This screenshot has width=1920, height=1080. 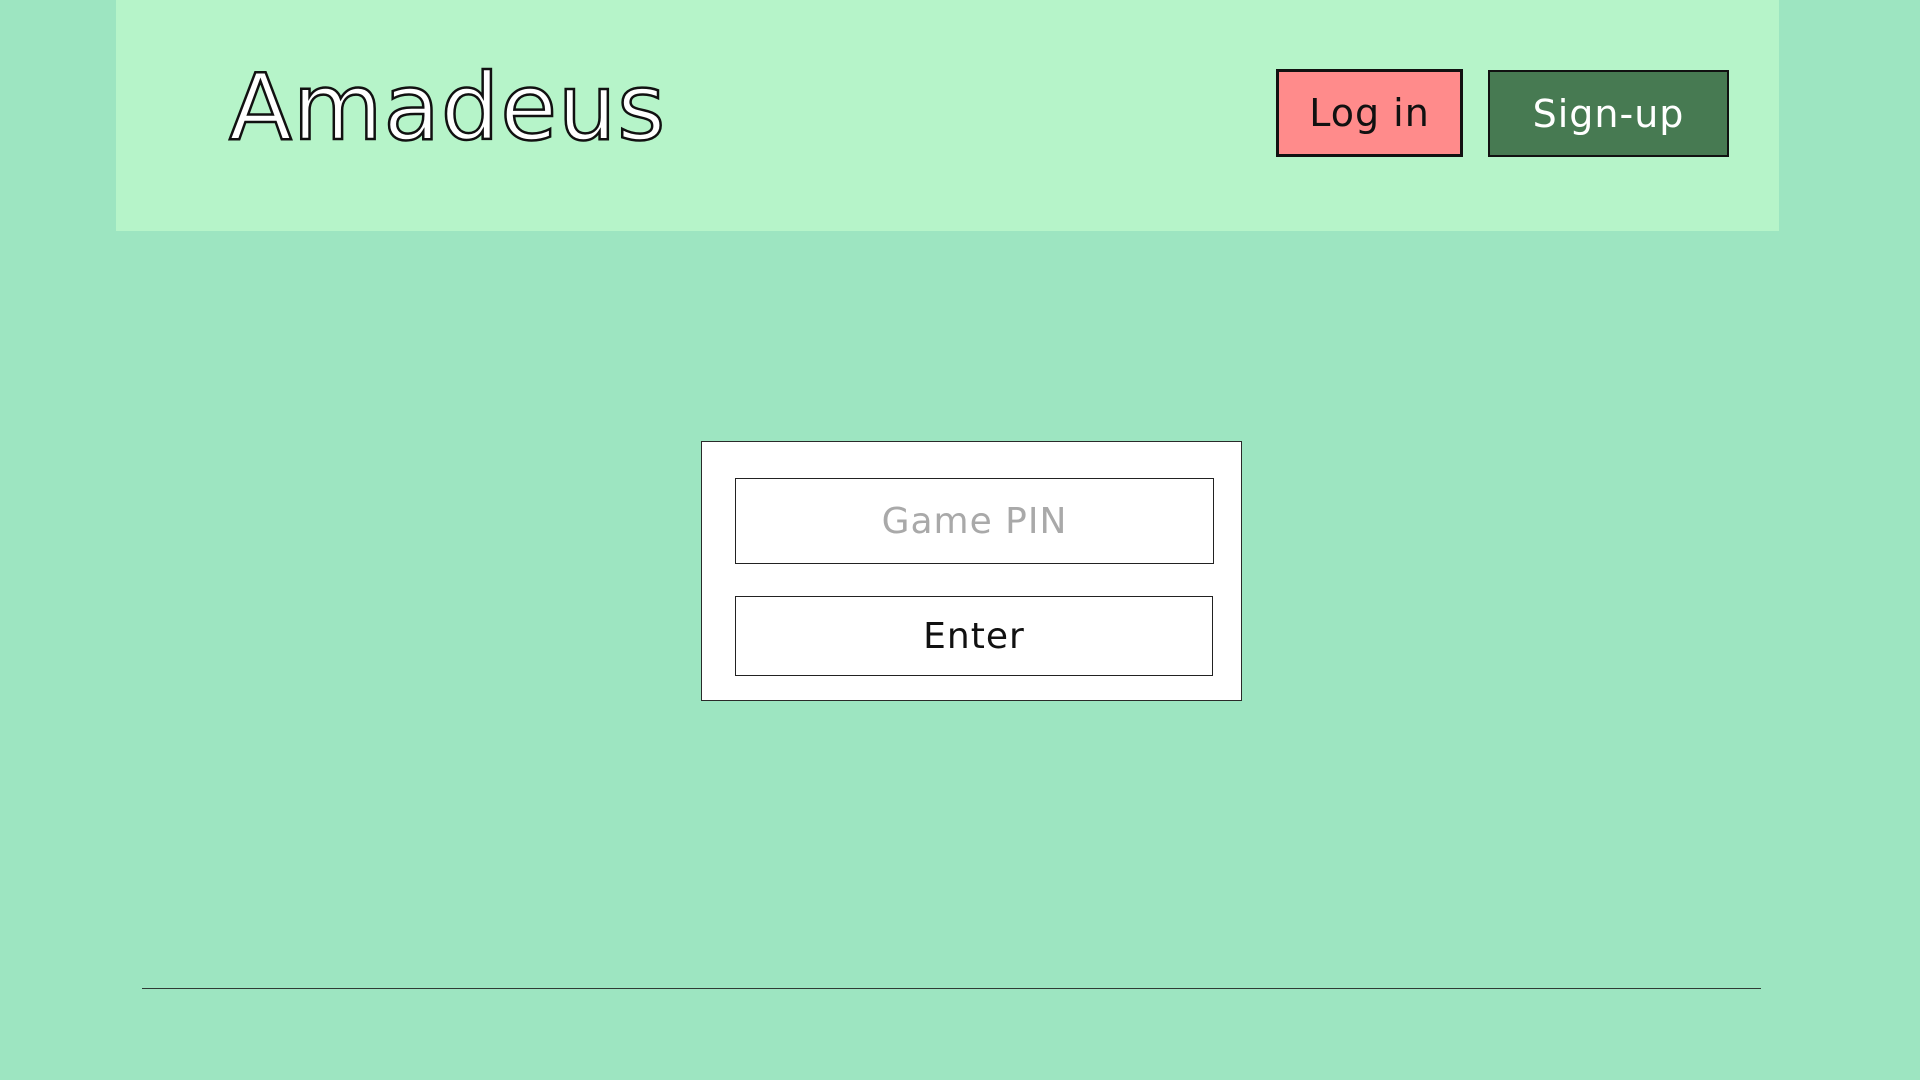 What do you see at coordinates (974, 636) in the screenshot?
I see `enter-button: Enter` at bounding box center [974, 636].